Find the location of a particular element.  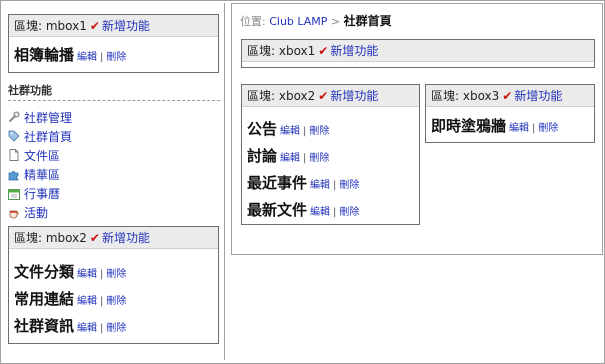

divider is located at coordinates (114, 100).